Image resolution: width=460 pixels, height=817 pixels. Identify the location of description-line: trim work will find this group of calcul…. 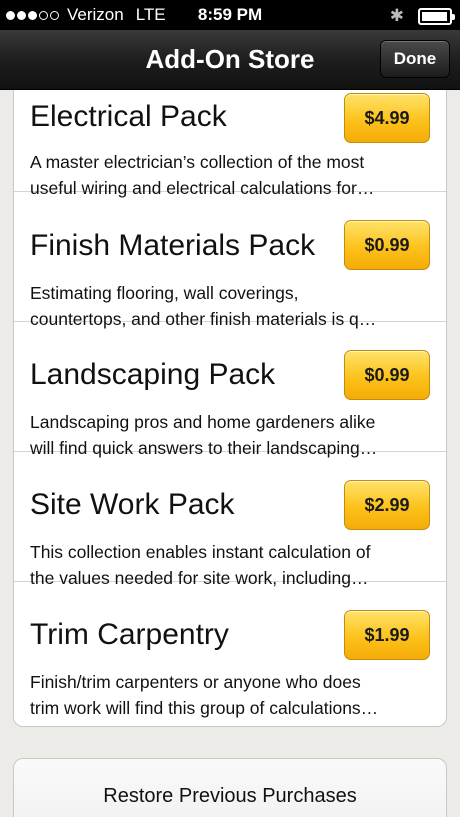
(204, 708).